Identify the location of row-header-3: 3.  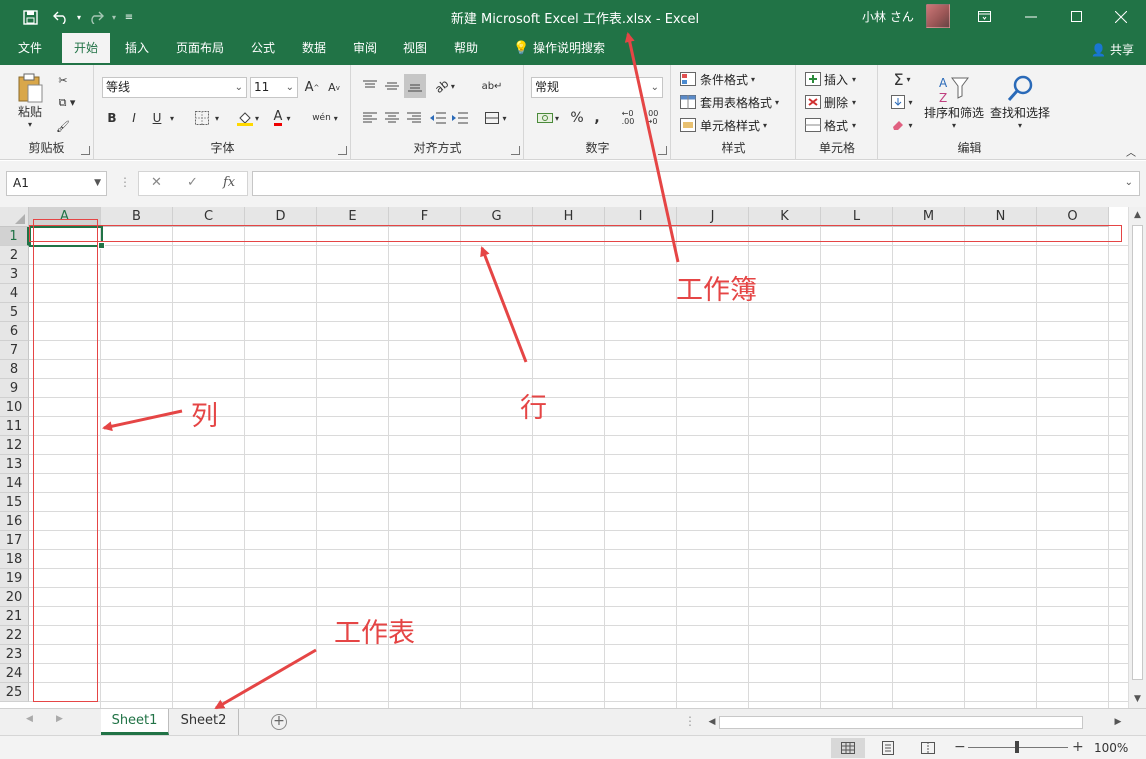
(14, 274).